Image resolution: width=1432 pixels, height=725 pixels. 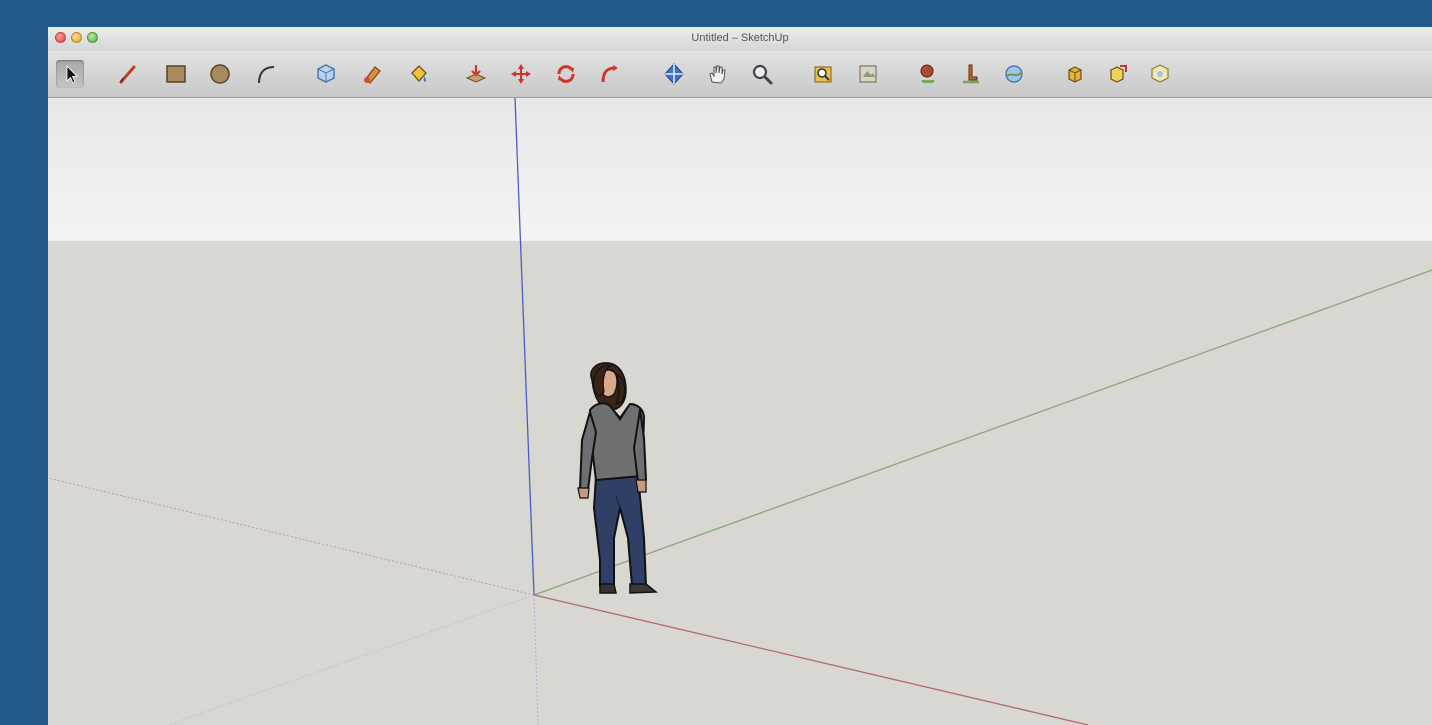 I want to click on window-title: Untitled – SketchUp, so click(x=740, y=38).